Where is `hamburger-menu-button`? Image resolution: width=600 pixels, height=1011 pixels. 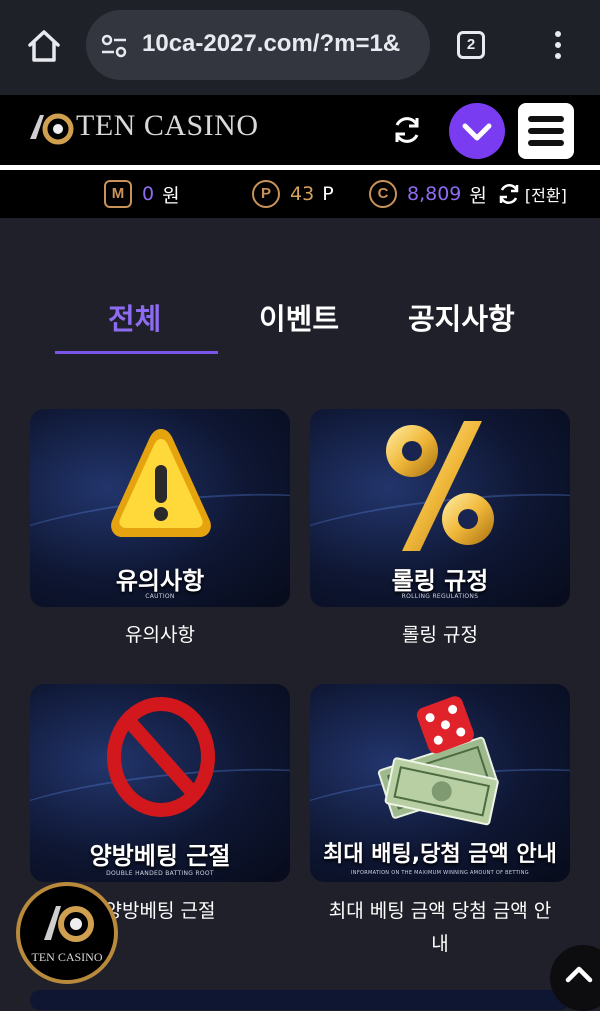
hamburger-menu-button is located at coordinates (546, 131).